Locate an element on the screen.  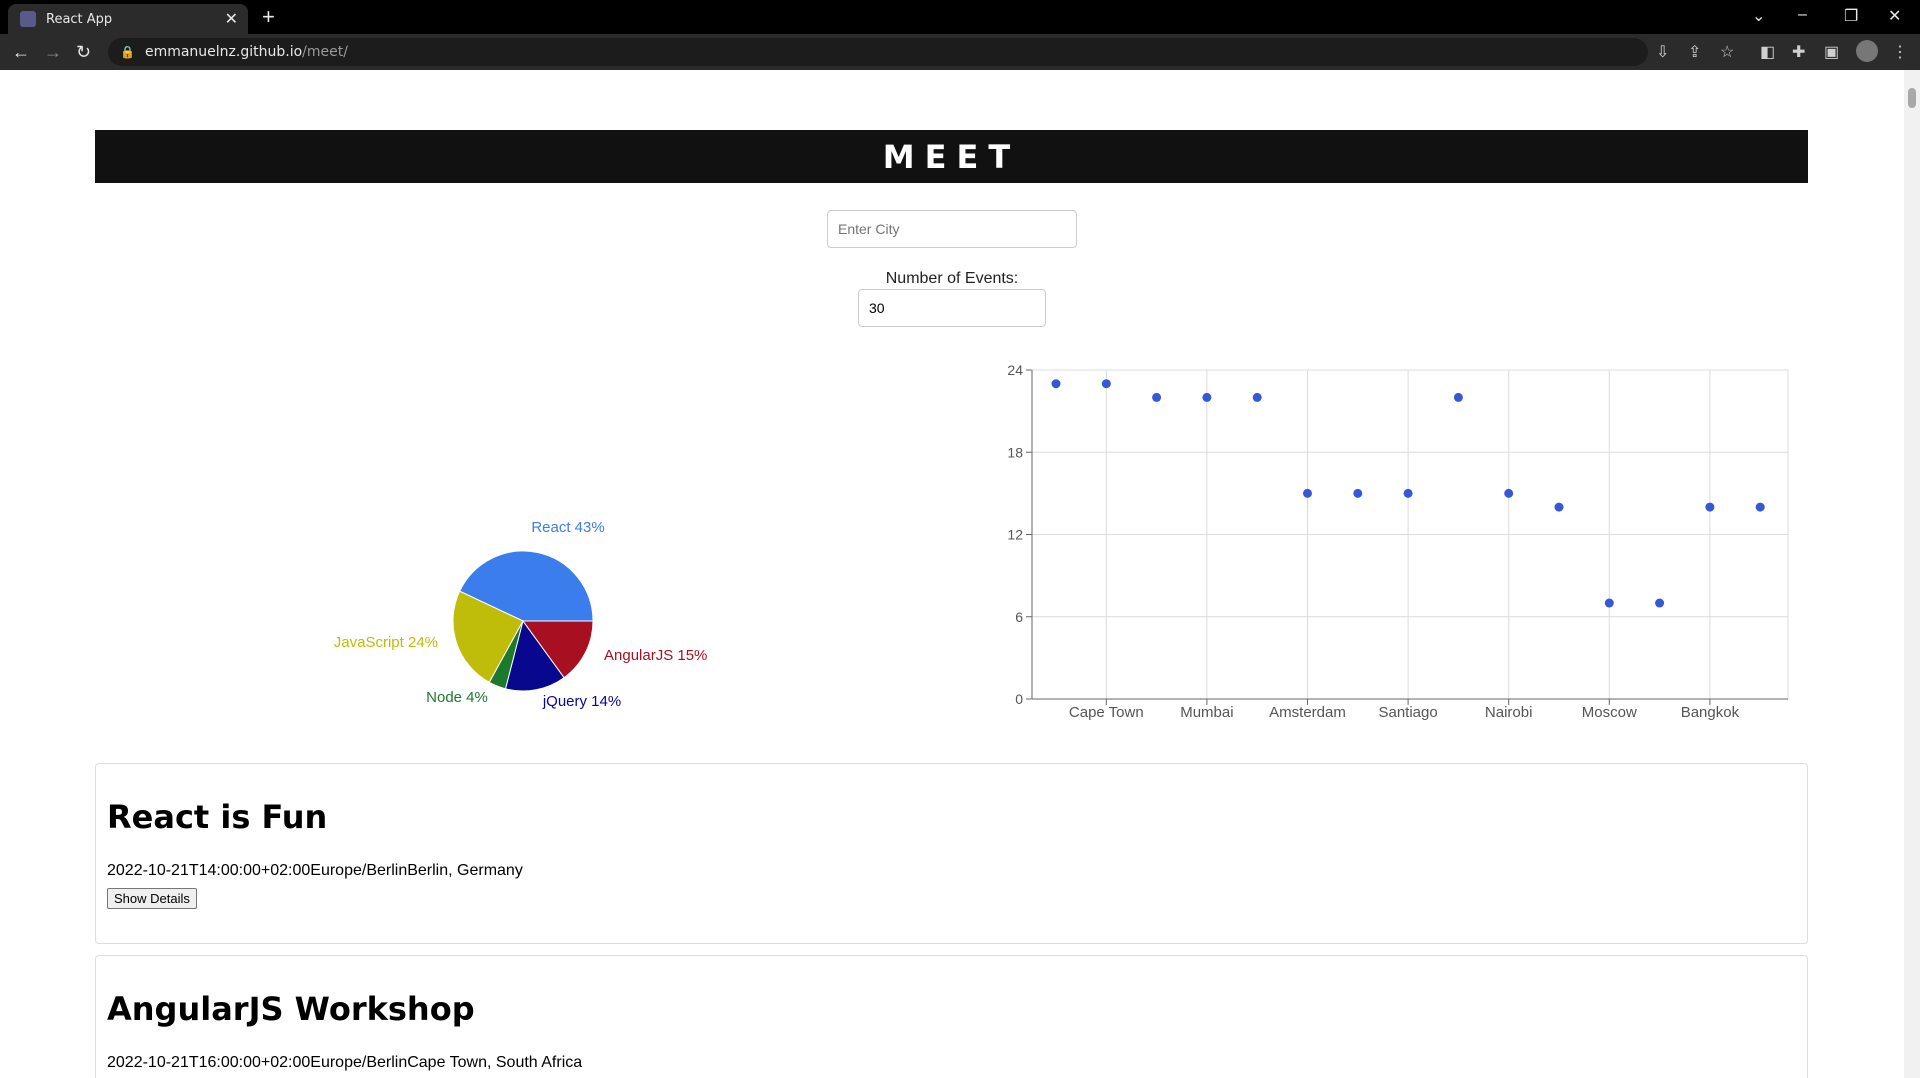
city-search-input is located at coordinates (952, 229).